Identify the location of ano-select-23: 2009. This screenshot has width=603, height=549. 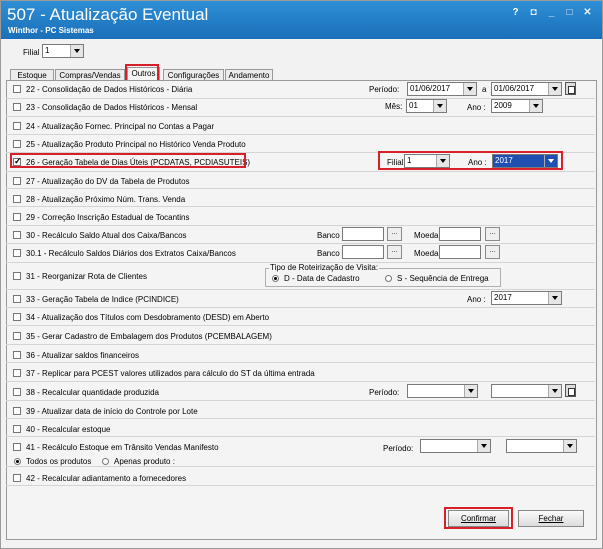
(517, 106).